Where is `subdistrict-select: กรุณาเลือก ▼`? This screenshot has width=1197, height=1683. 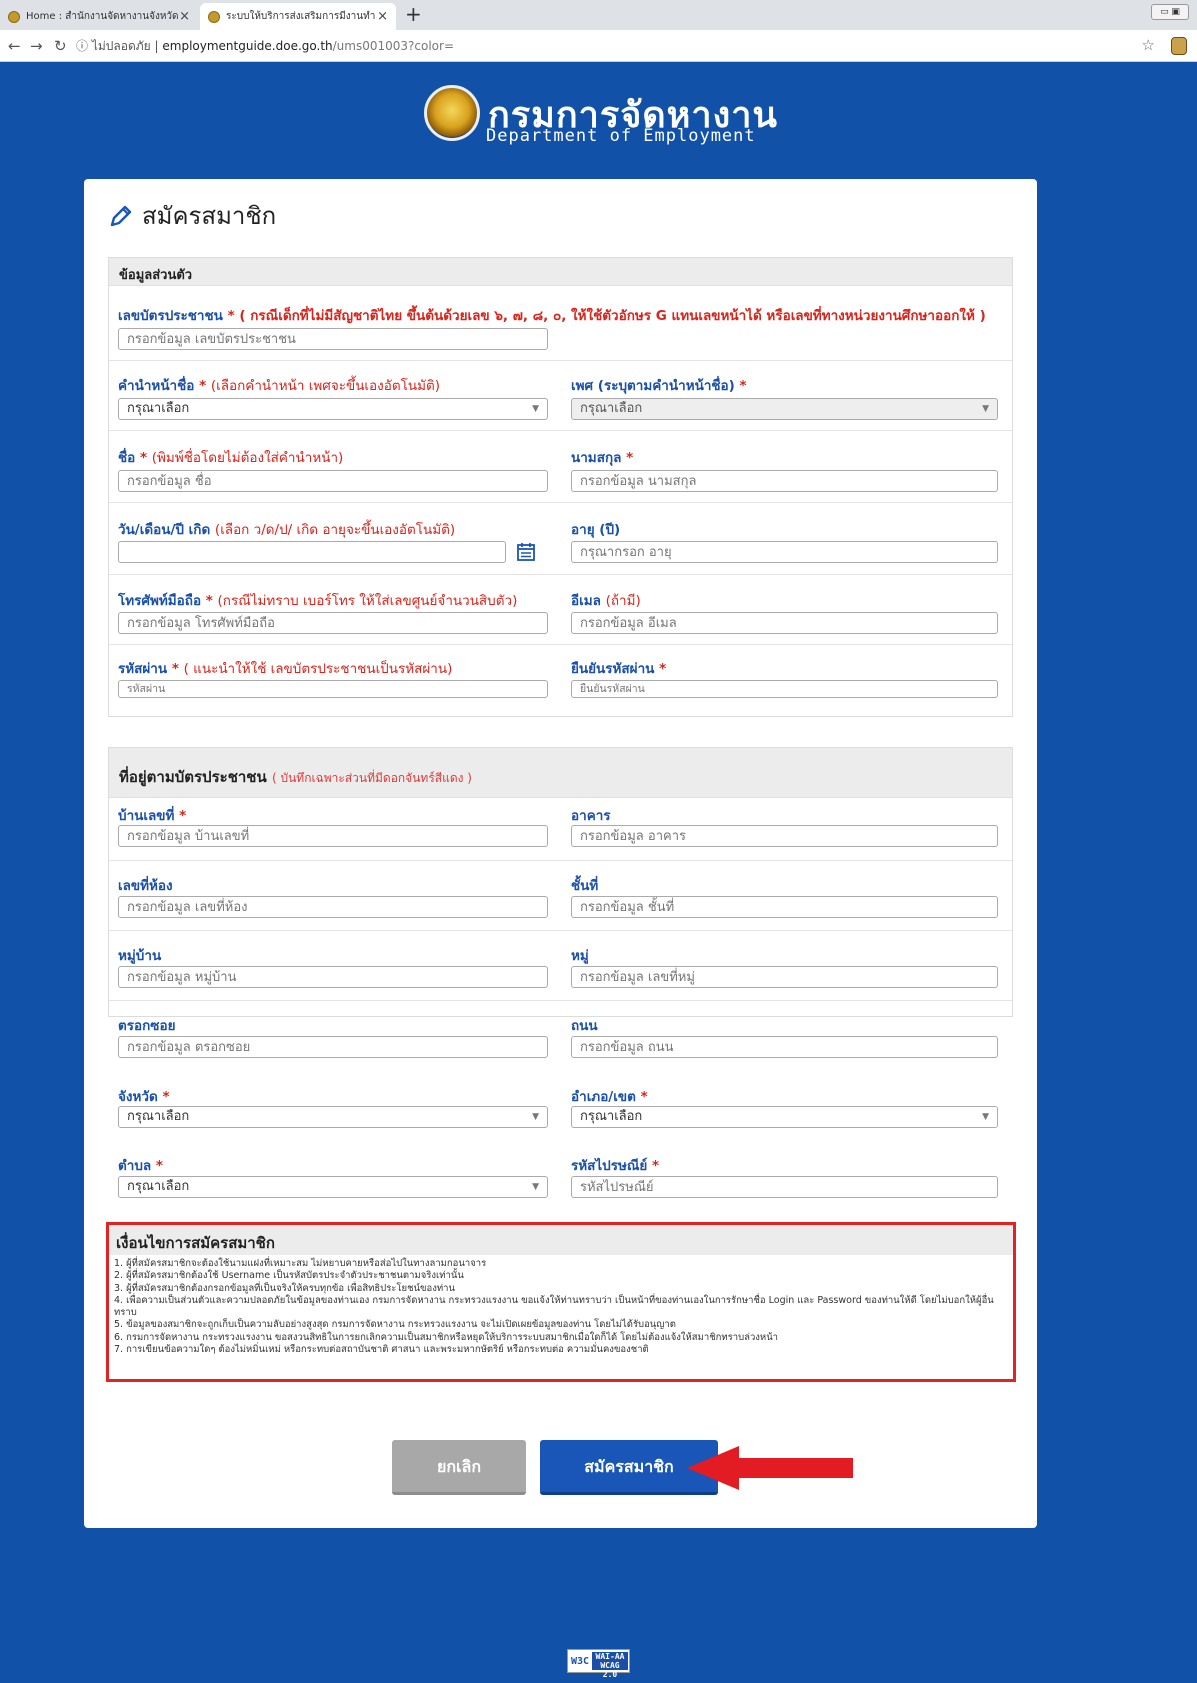
subdistrict-select: กรุณาเลือก ▼ is located at coordinates (333, 1187).